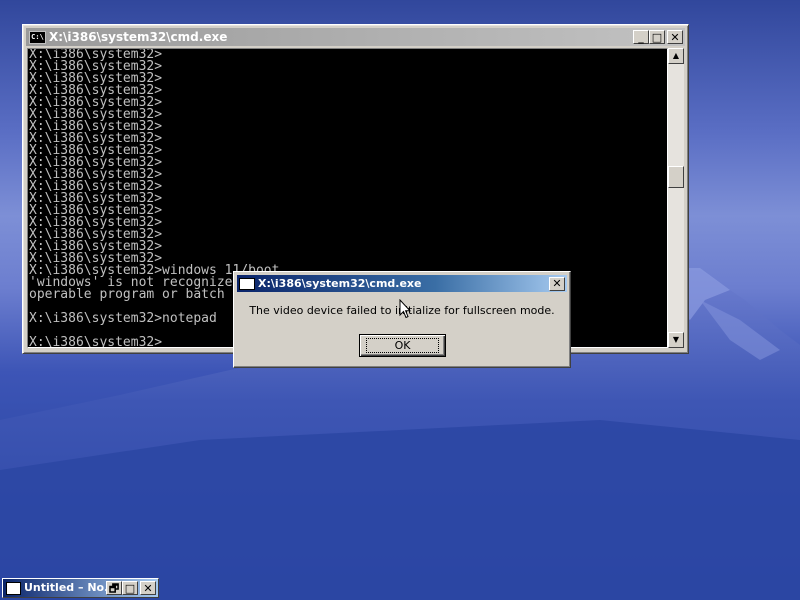 The height and width of the screenshot is (600, 800). What do you see at coordinates (114, 588) in the screenshot?
I see `restore-button: 🗗` at bounding box center [114, 588].